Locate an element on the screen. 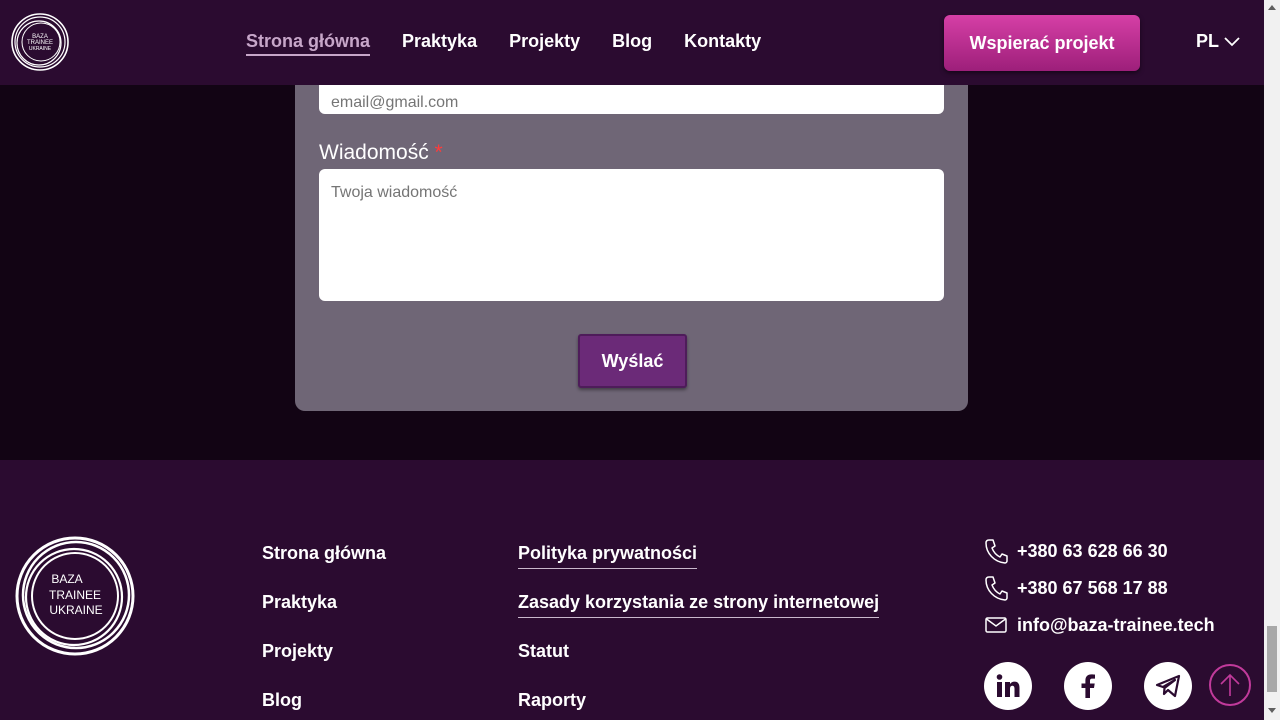 This screenshot has height=720, width=1280. footer-logo-text-3: UKRAINE is located at coordinates (75, 610).